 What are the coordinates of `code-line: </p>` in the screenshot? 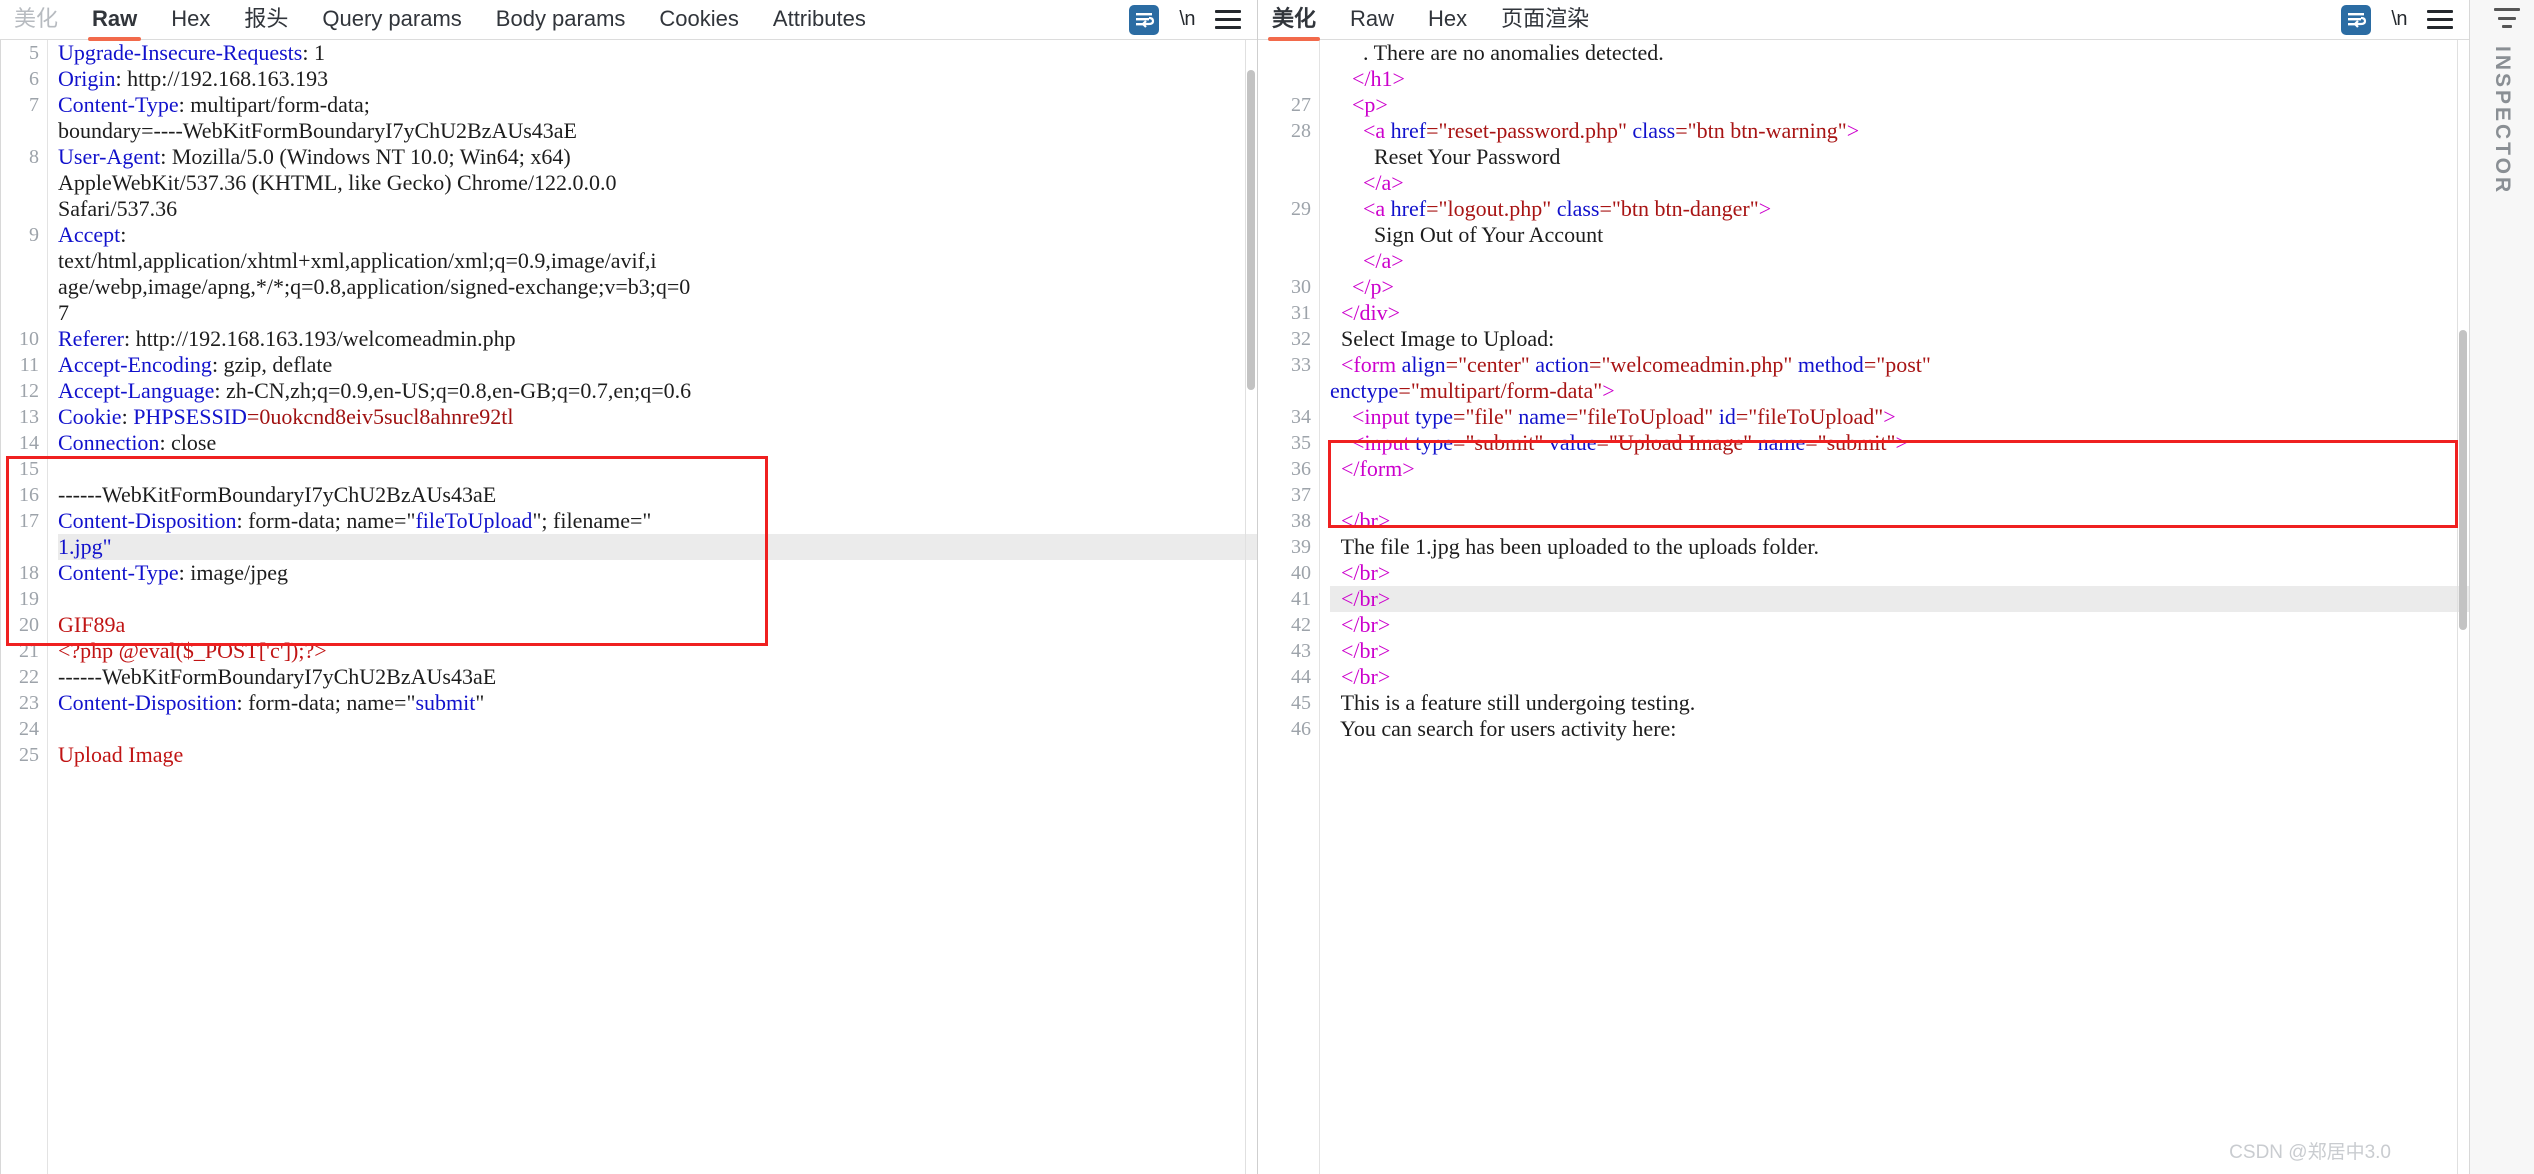 It's located at (1899, 287).